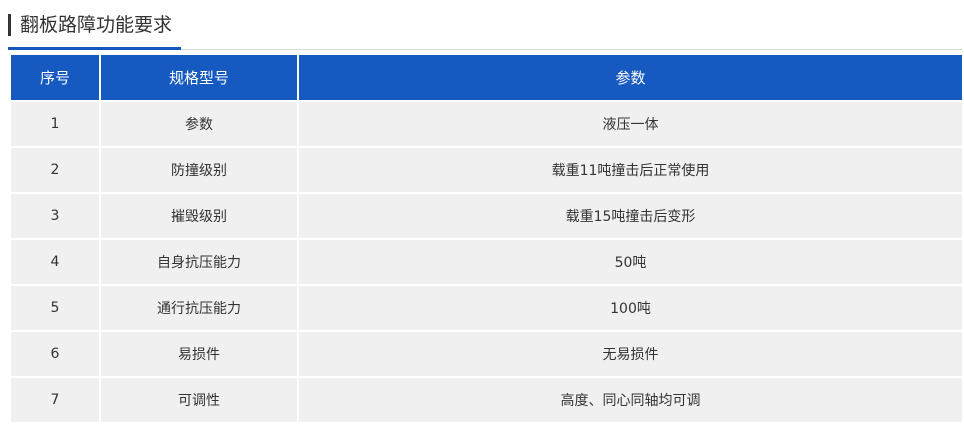  I want to click on cell-spec: 摧毁级别, so click(199, 216).